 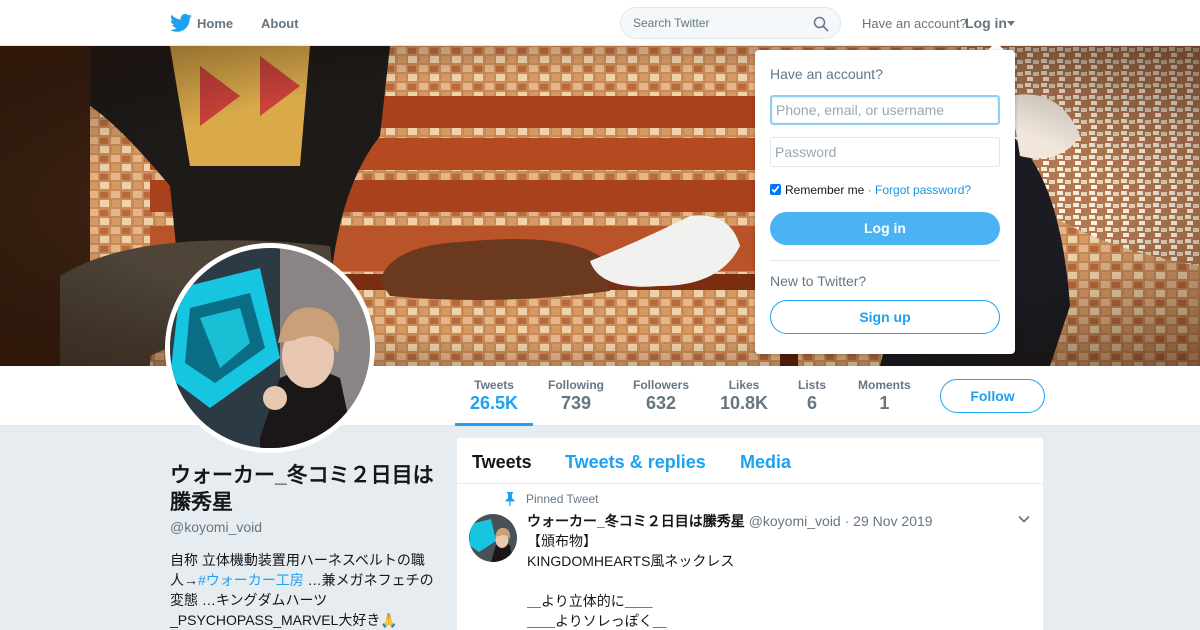 What do you see at coordinates (562, 499) in the screenshot?
I see `pinned-tweet-label: Pinned Tweet` at bounding box center [562, 499].